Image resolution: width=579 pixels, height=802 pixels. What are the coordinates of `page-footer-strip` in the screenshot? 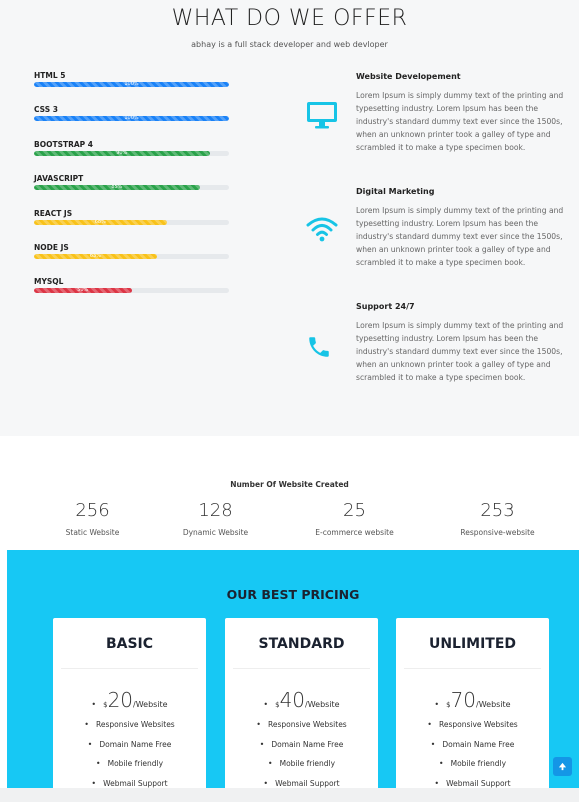 It's located at (289, 795).